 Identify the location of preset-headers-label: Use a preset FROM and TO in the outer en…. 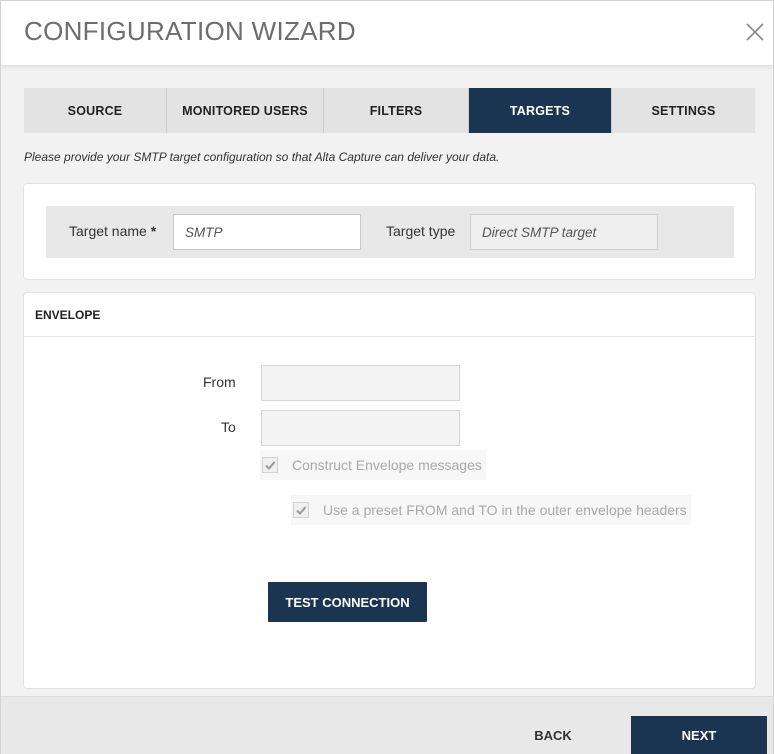
(505, 510).